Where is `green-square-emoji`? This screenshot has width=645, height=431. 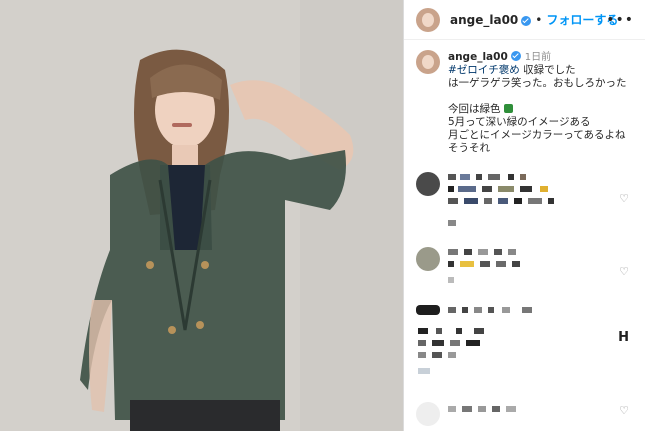 green-square-emoji is located at coordinates (508, 108).